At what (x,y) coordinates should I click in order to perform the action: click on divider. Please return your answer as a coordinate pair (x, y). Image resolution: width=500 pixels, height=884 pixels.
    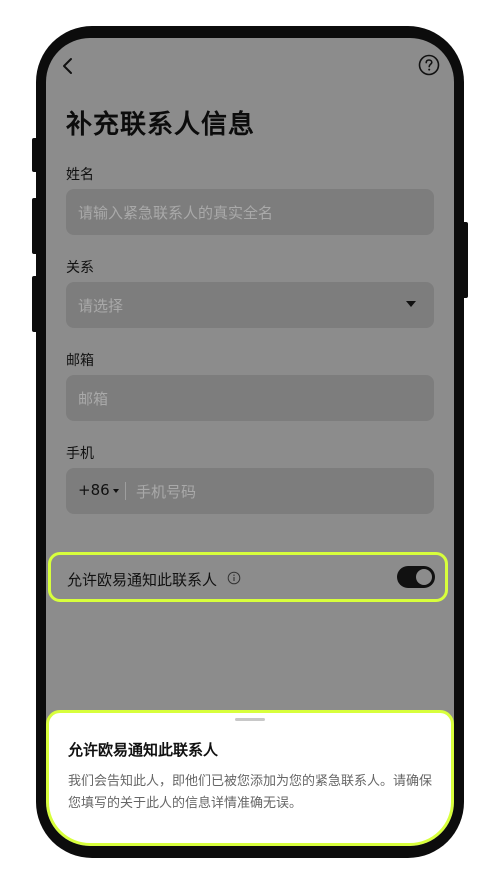
    Looking at the image, I should click on (125, 491).